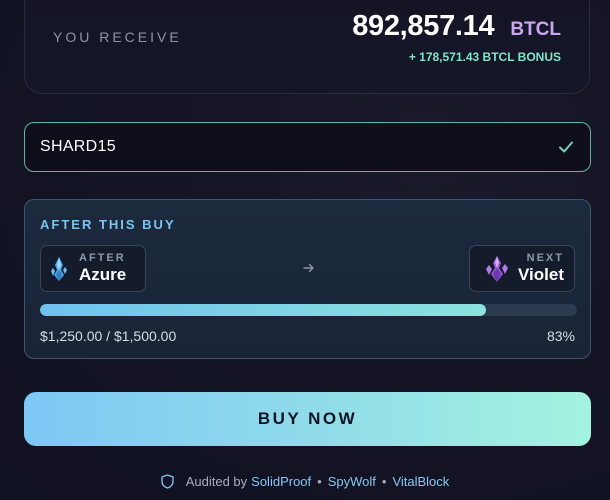 This screenshot has height=500, width=610. I want to click on azure-crystal-icon, so click(59, 268).